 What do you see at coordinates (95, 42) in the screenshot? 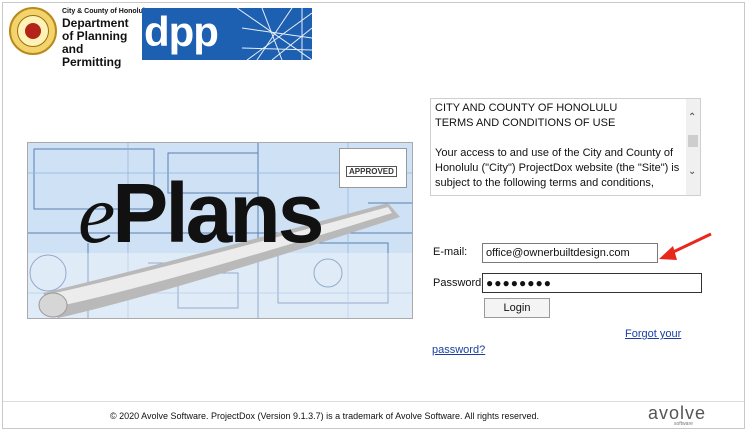
I see `department-title: Department of Planning and Permitting` at bounding box center [95, 42].